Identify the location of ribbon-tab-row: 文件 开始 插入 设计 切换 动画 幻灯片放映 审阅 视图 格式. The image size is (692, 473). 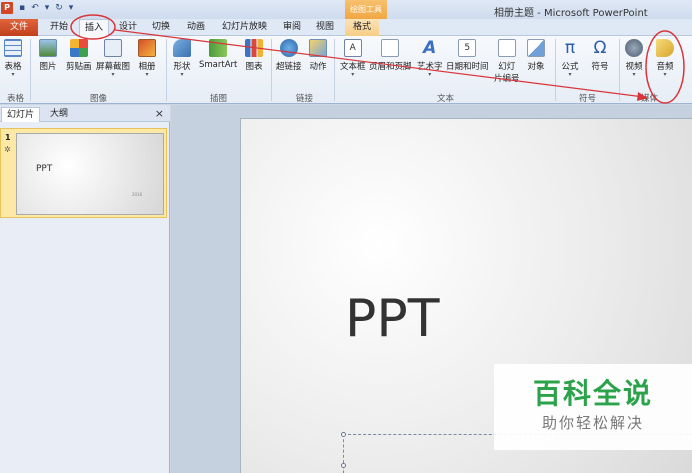
(346, 27).